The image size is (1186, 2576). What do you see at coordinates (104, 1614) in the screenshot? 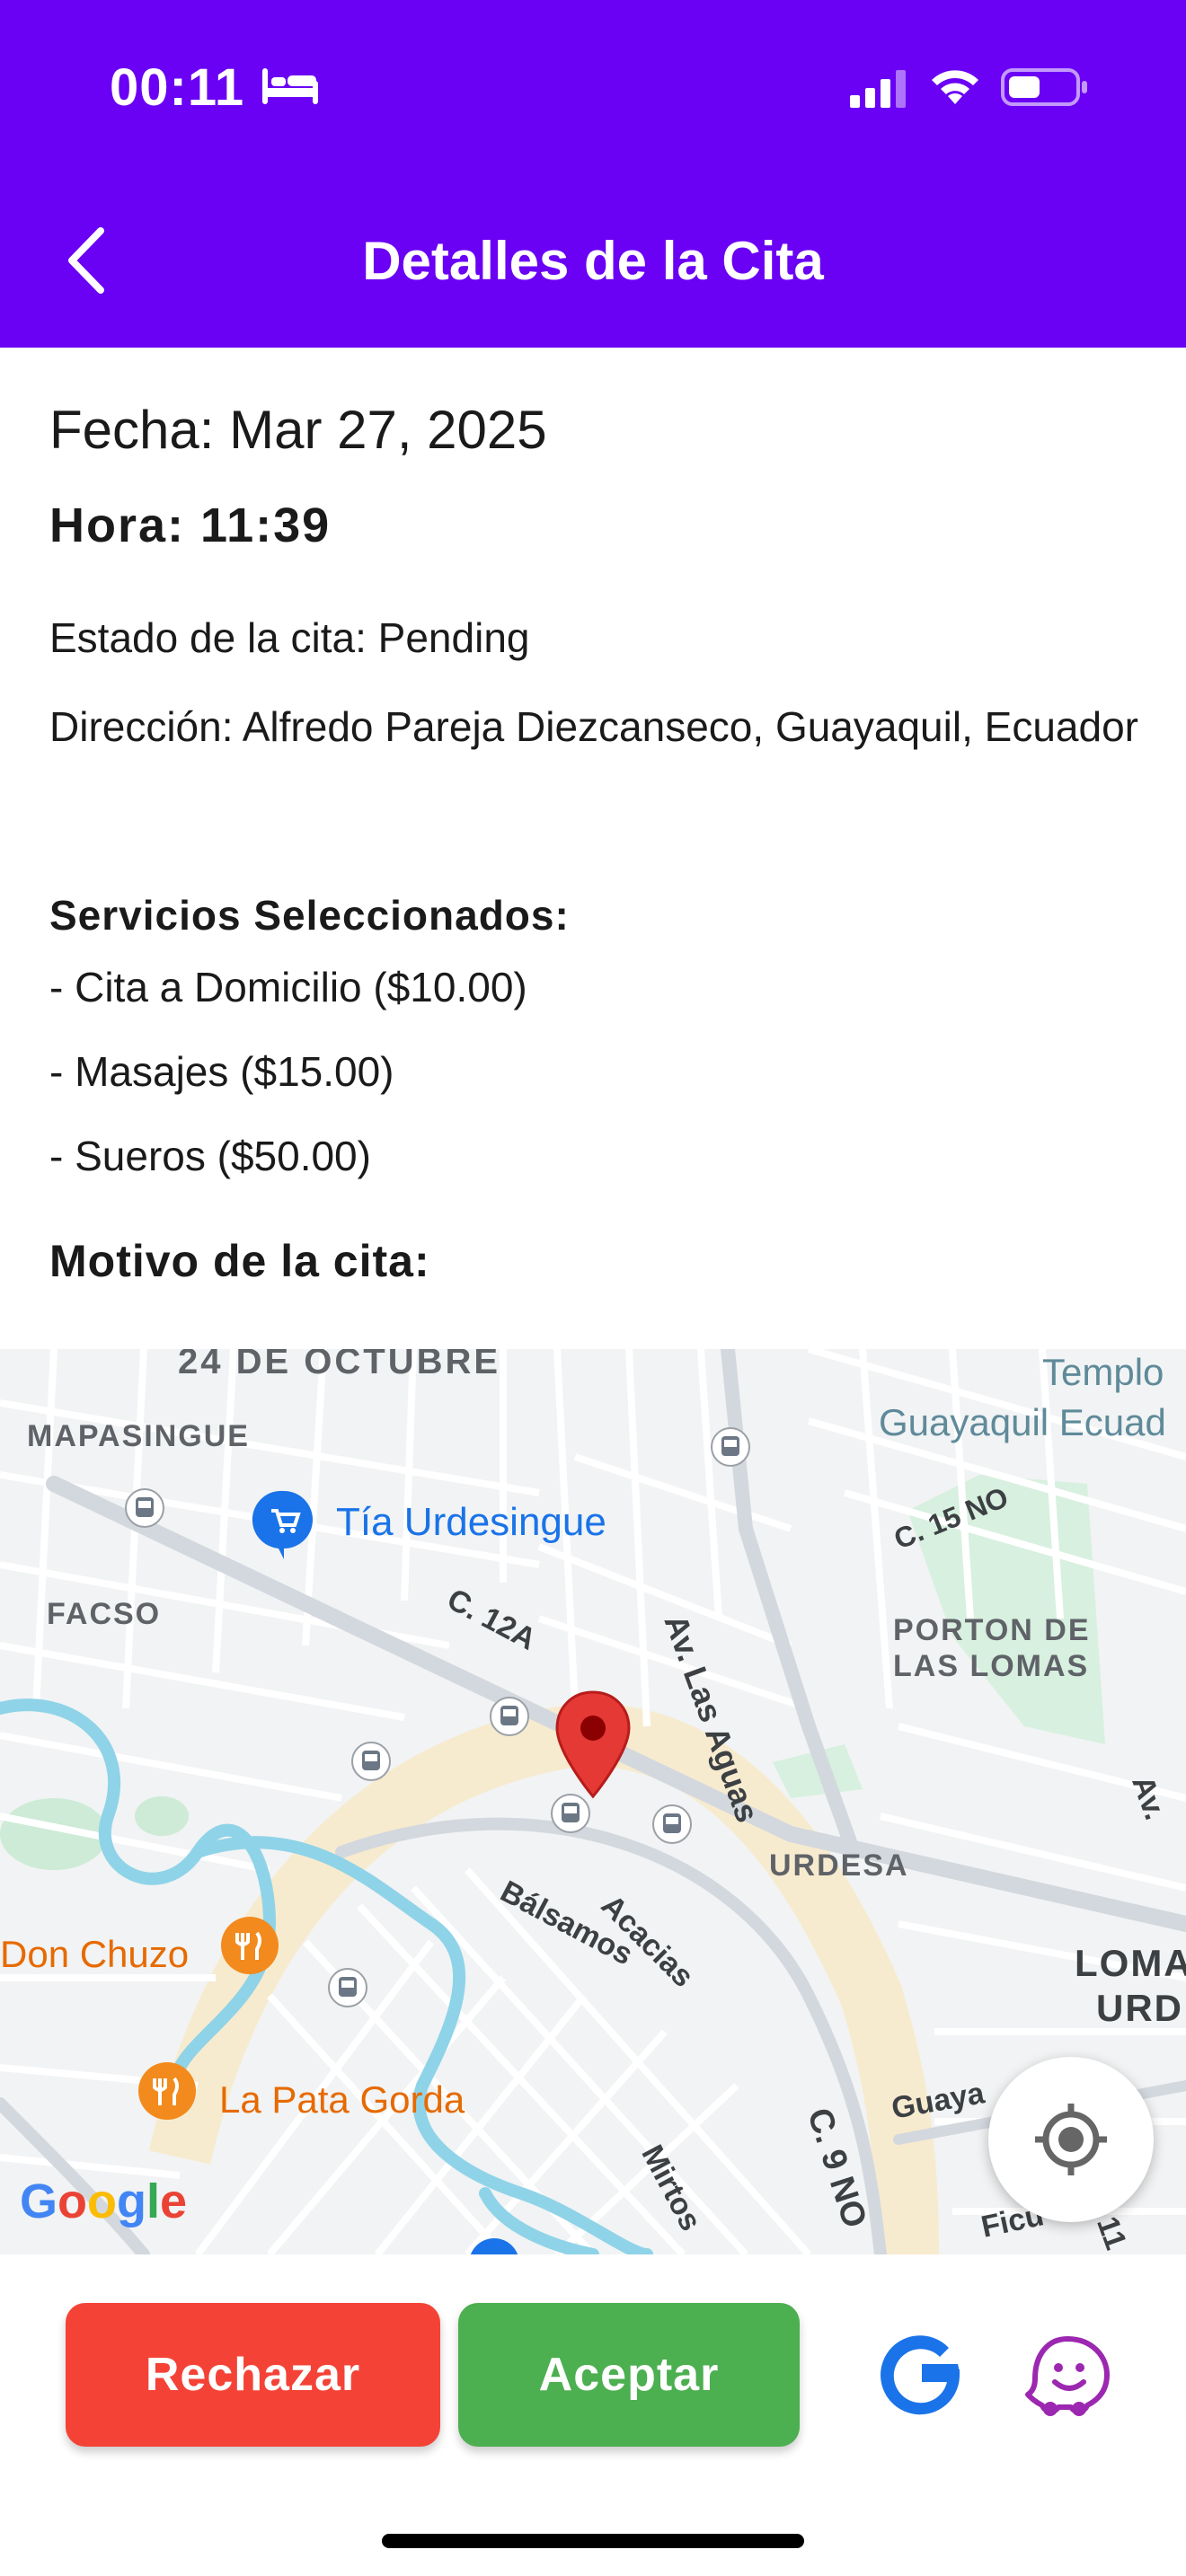
I see `map-label: FACSO` at bounding box center [104, 1614].